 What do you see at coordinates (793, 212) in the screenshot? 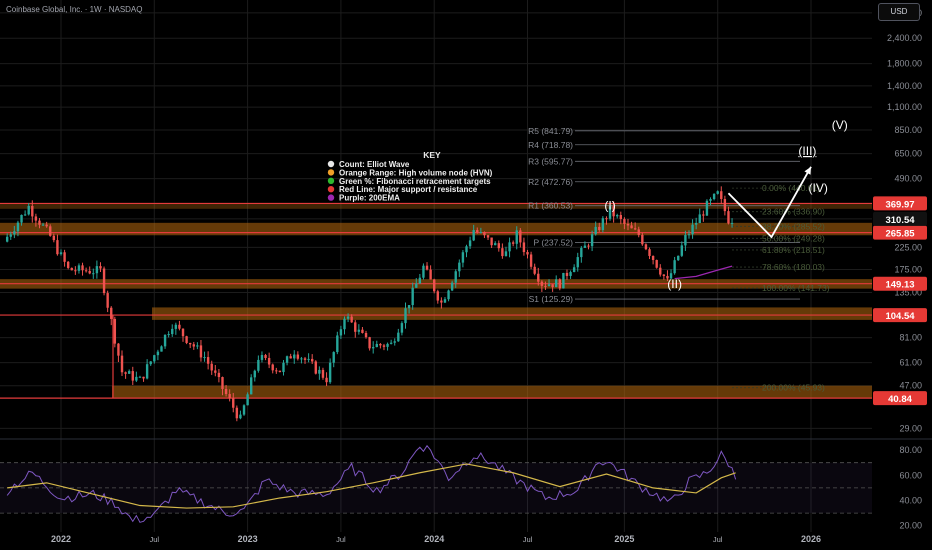
I see `fib-label: 23.60% (336.90)` at bounding box center [793, 212].